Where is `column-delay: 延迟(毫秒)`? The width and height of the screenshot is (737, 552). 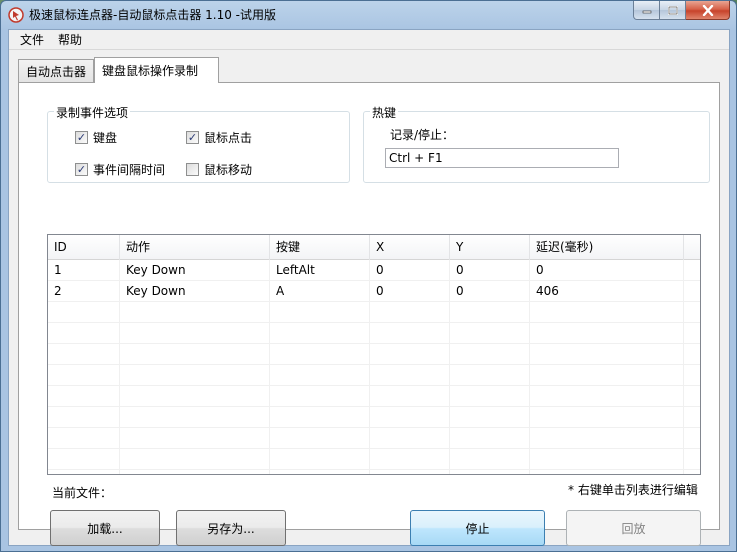 column-delay: 延迟(毫秒) is located at coordinates (607, 247).